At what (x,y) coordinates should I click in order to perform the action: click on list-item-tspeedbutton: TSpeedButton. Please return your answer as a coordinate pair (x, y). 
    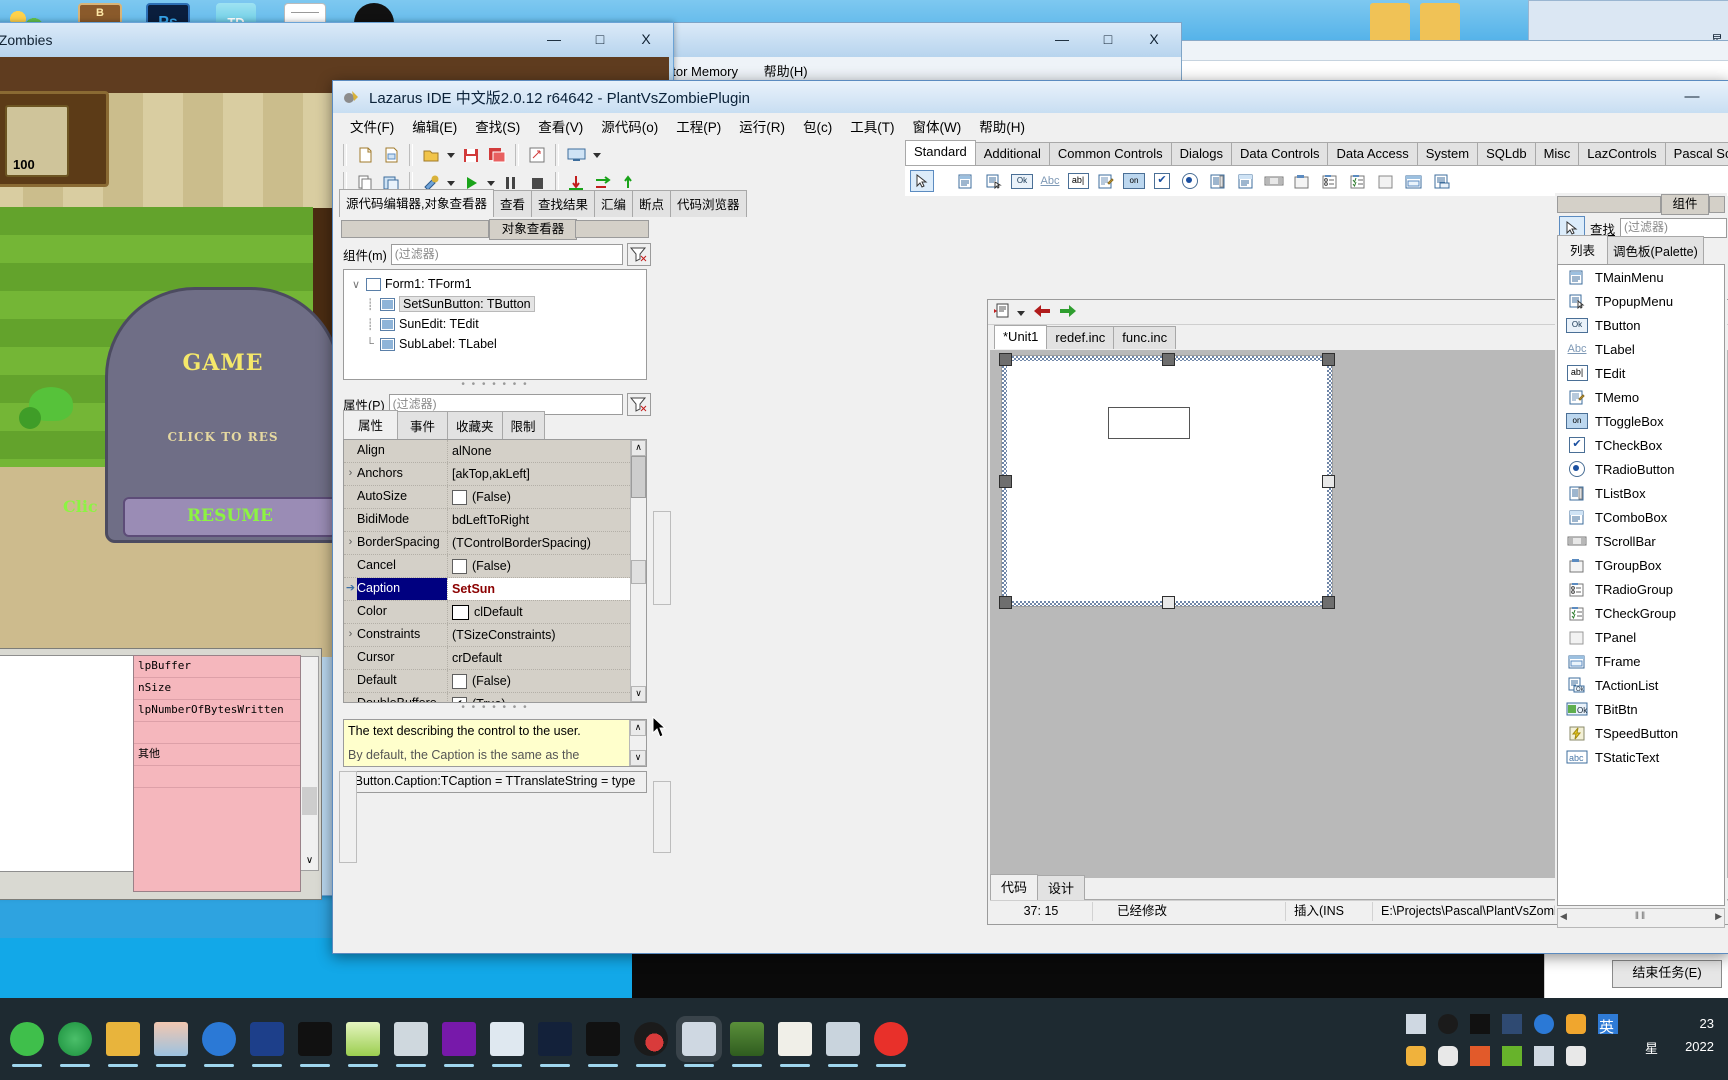
    Looking at the image, I should click on (1641, 733).